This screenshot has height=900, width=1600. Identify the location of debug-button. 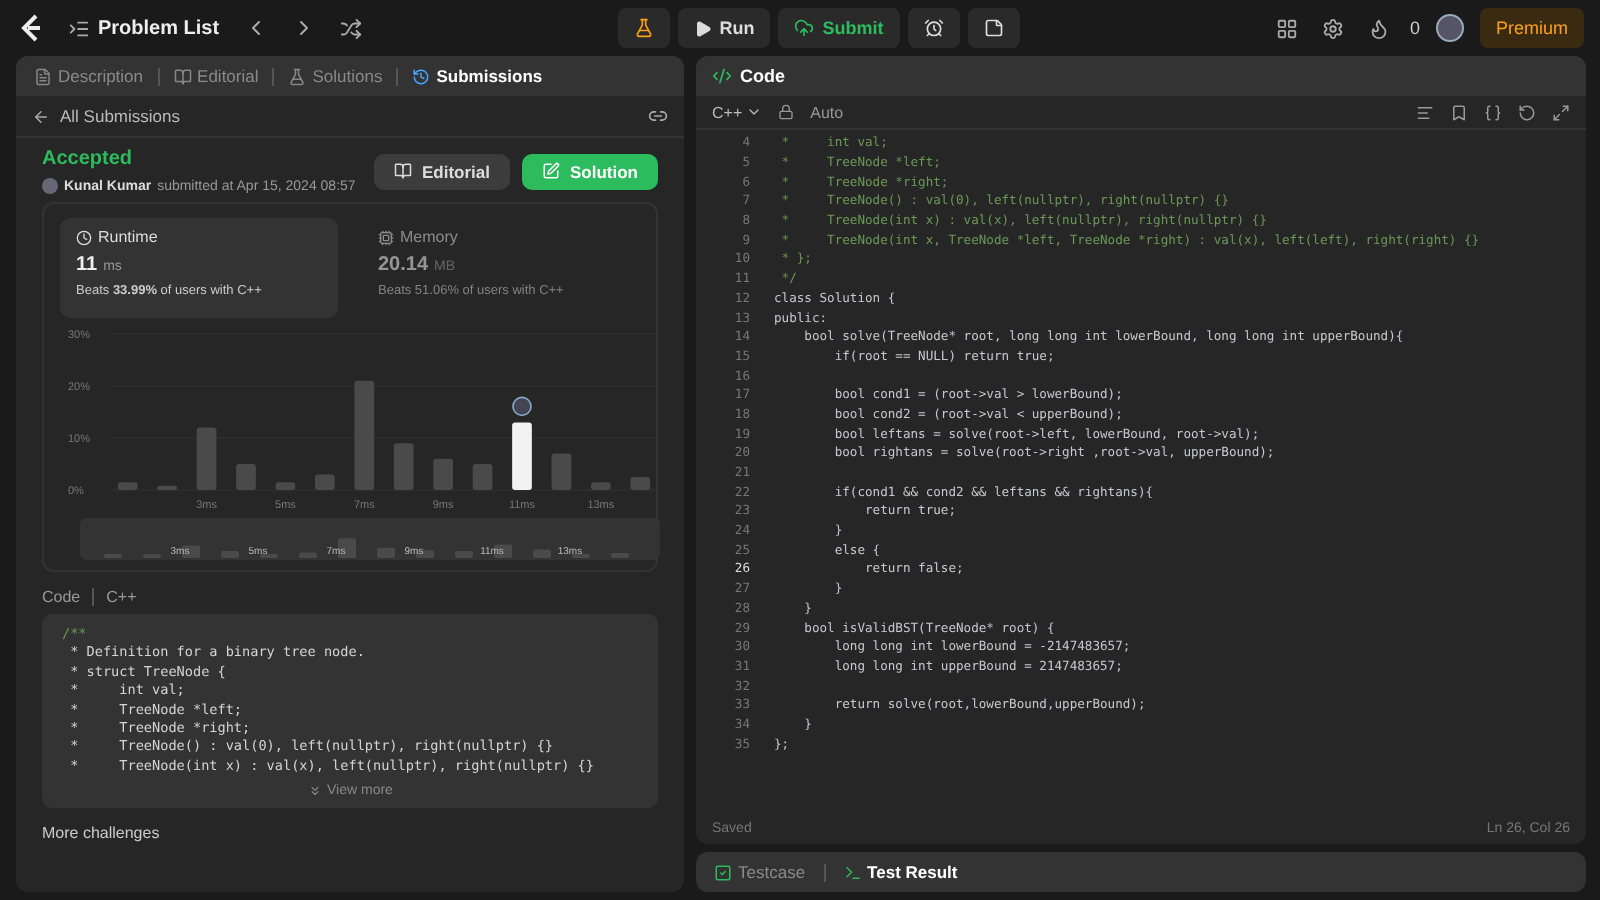
(643, 28).